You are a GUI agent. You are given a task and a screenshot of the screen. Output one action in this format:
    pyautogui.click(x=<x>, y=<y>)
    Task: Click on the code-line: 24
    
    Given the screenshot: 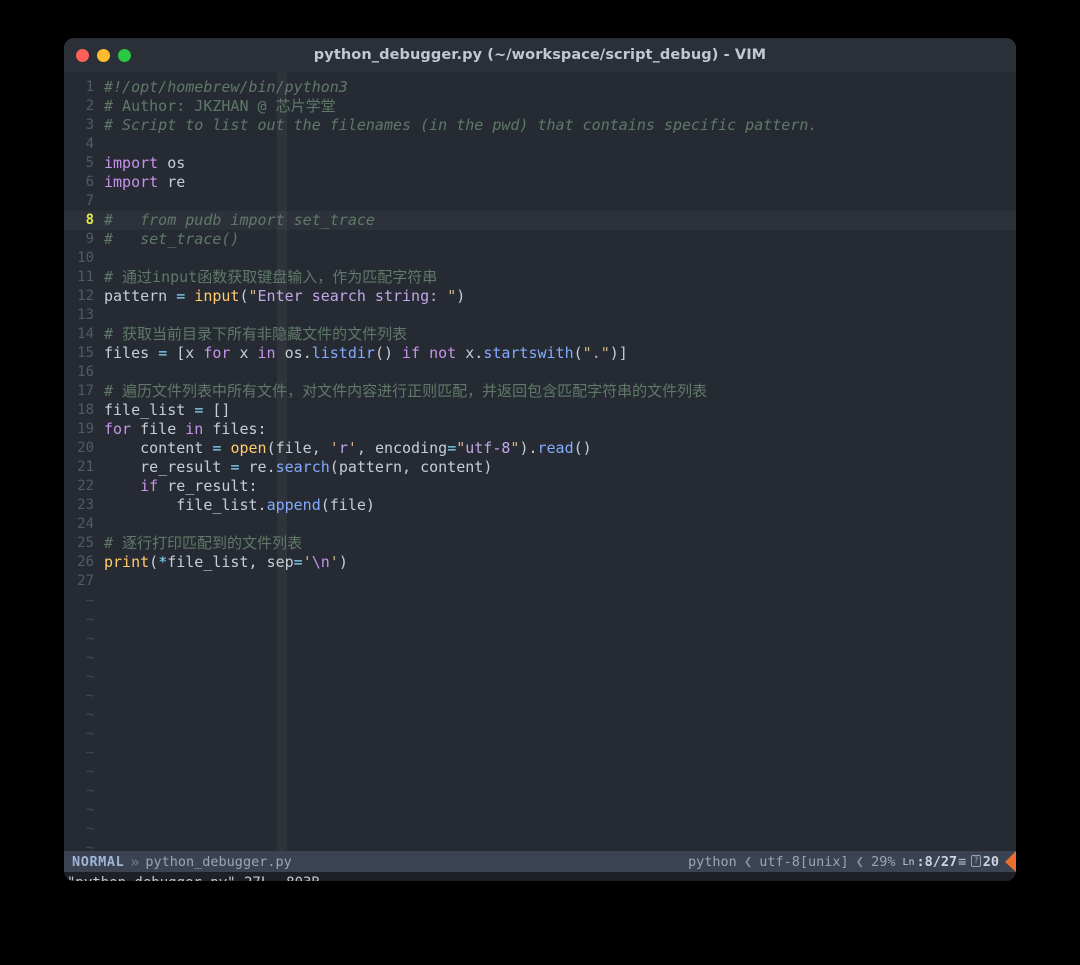 What is the action you would take?
    pyautogui.click(x=540, y=524)
    